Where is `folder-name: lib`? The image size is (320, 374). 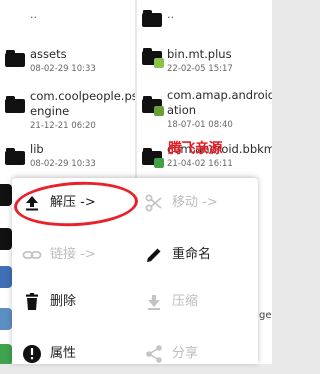
folder-name: lib is located at coordinates (37, 149).